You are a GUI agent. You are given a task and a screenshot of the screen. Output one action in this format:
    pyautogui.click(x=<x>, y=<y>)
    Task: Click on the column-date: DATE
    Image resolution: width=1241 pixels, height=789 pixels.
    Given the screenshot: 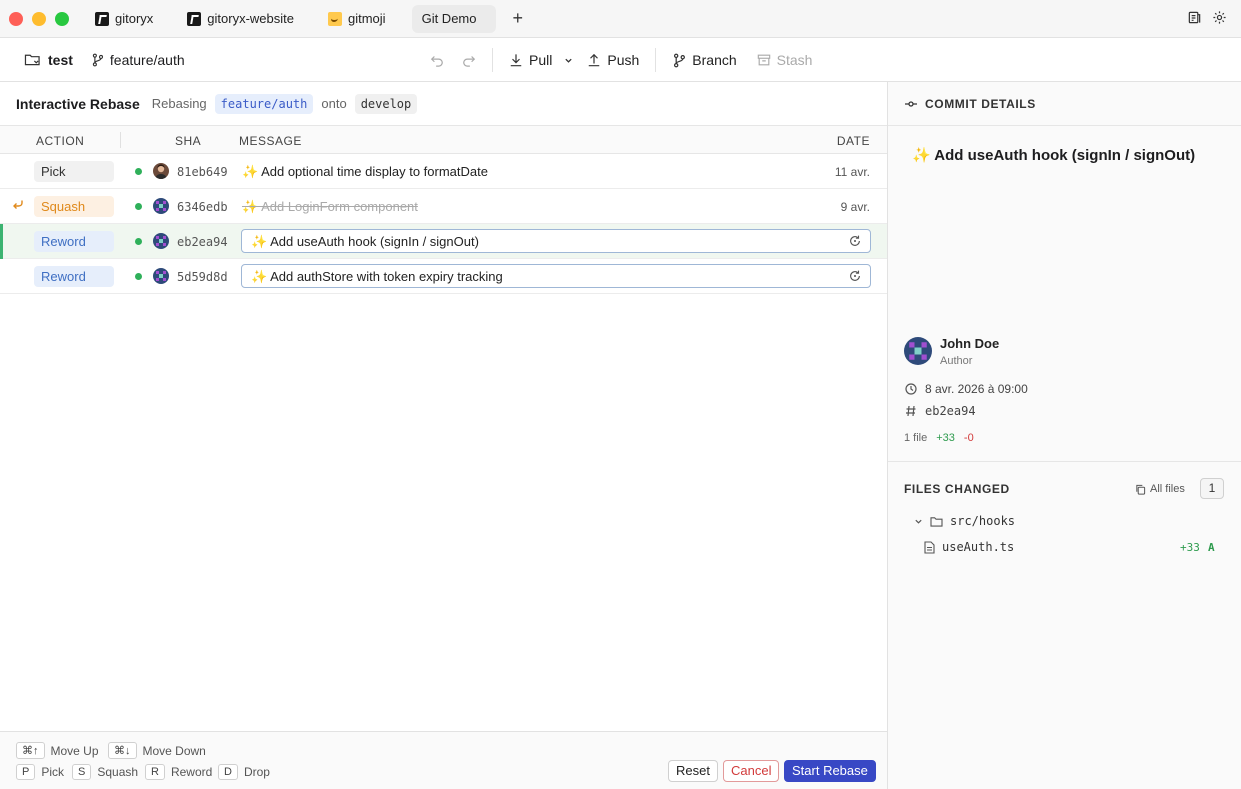 What is the action you would take?
    pyautogui.click(x=853, y=141)
    